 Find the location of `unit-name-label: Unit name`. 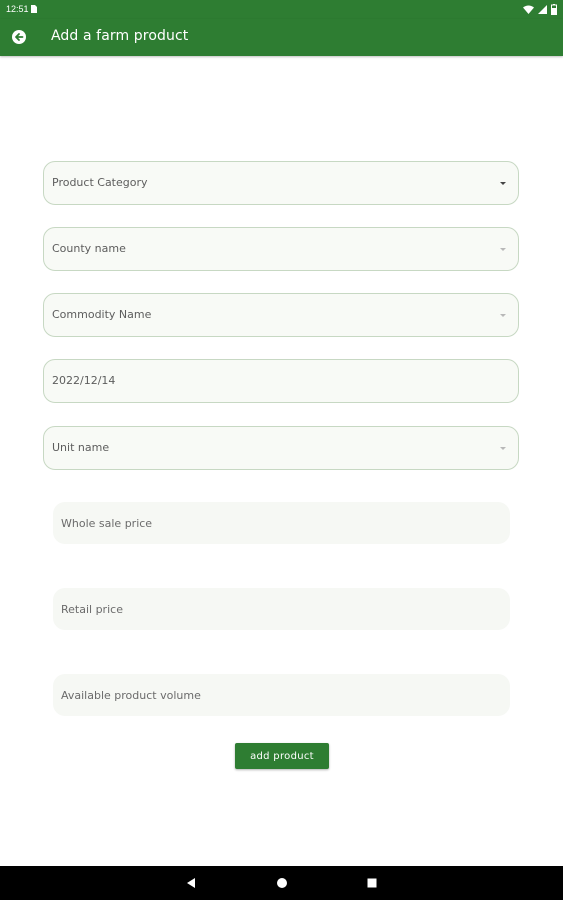

unit-name-label: Unit name is located at coordinates (81, 447).